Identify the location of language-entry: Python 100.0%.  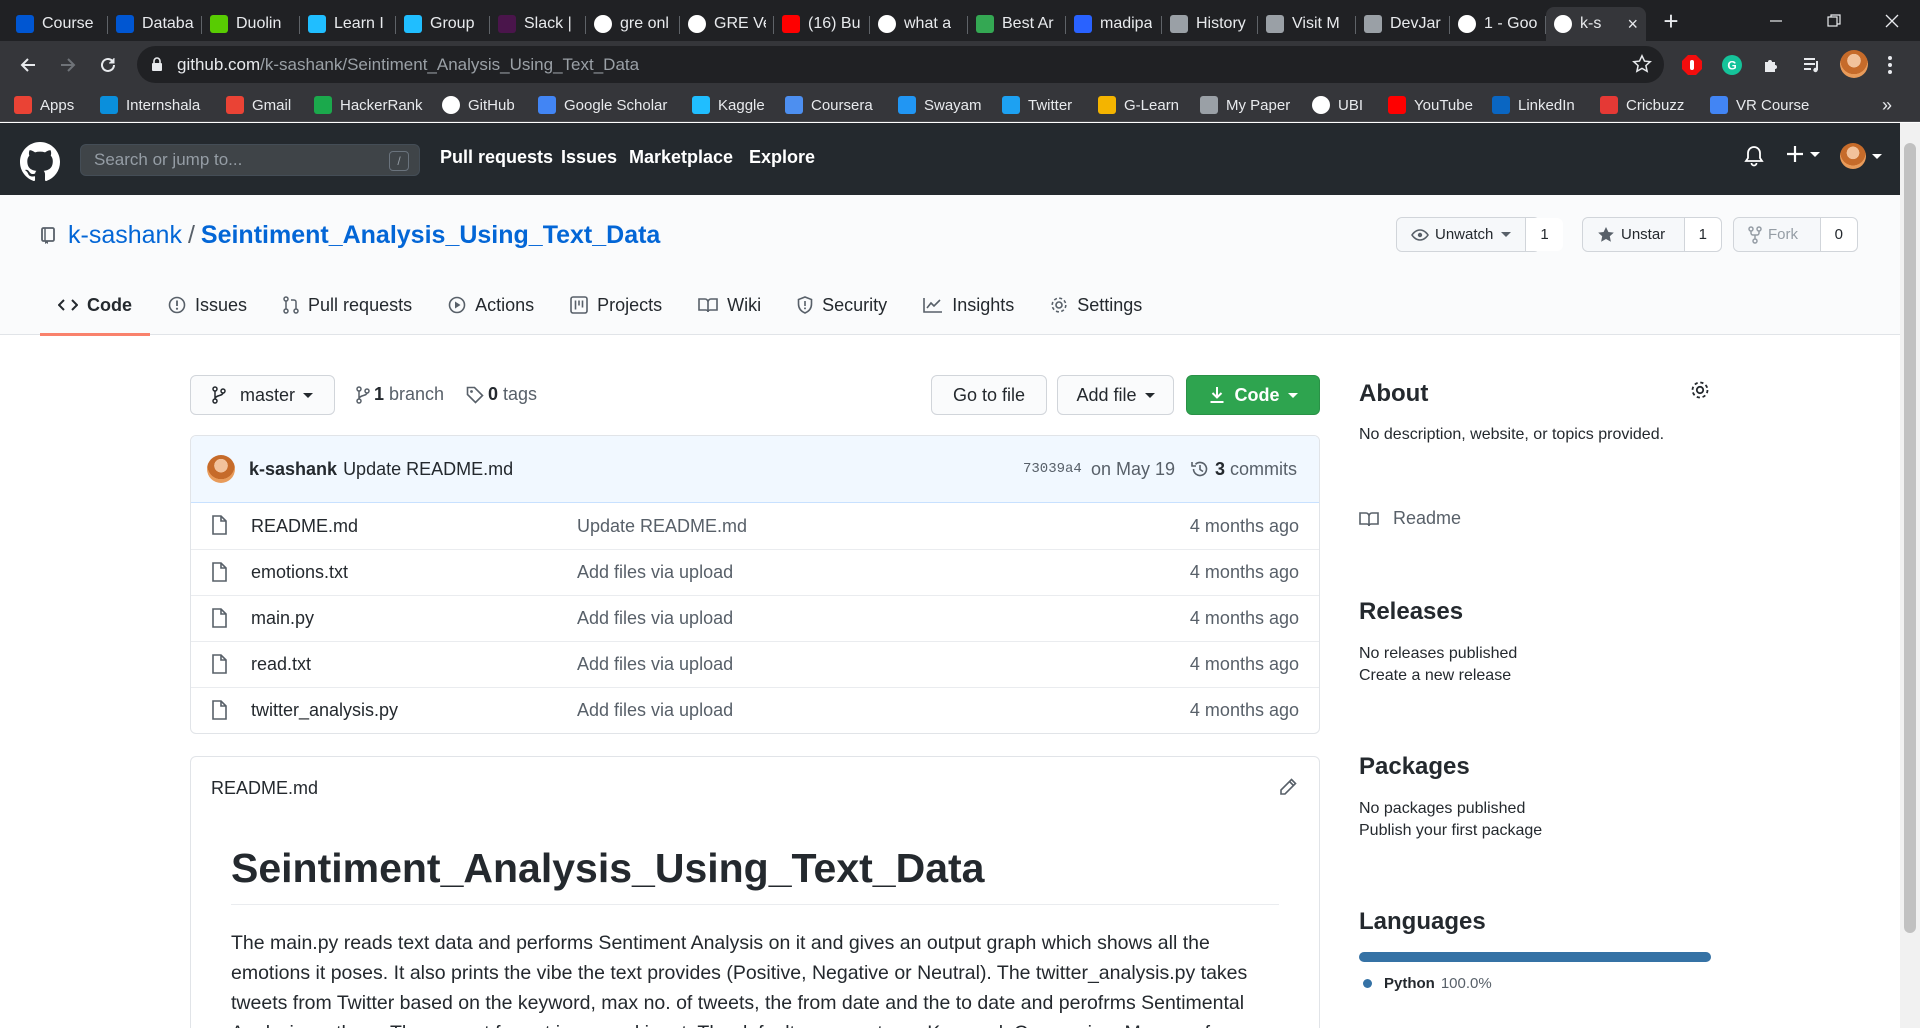
(1535, 983).